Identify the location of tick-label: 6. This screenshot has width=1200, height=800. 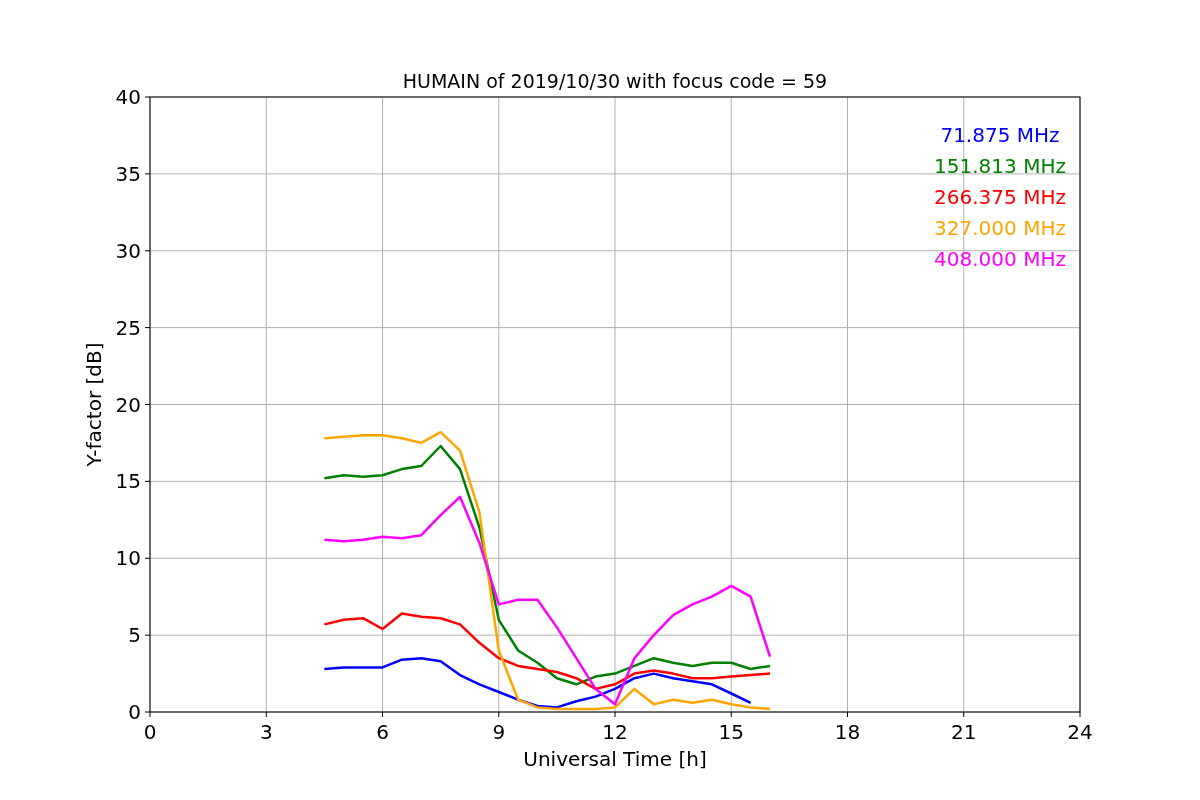
(382, 732).